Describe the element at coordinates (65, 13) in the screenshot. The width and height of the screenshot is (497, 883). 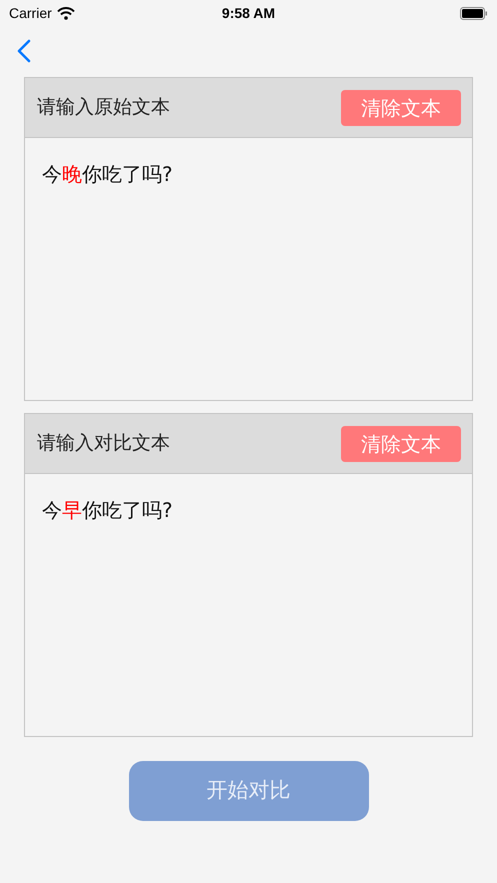
I see `wifi-icon` at that location.